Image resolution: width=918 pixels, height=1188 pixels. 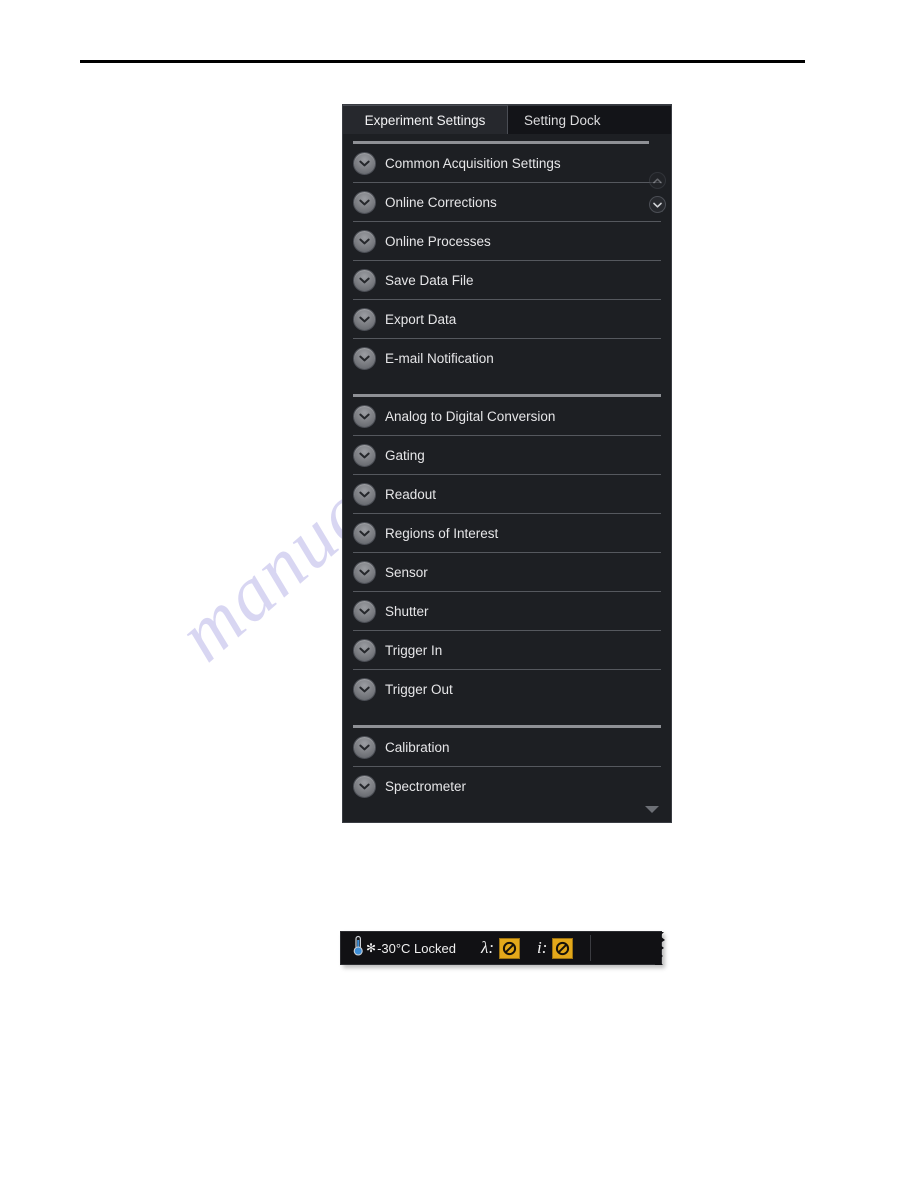 I want to click on setting-row-export-data: Export Data, so click(x=507, y=319).